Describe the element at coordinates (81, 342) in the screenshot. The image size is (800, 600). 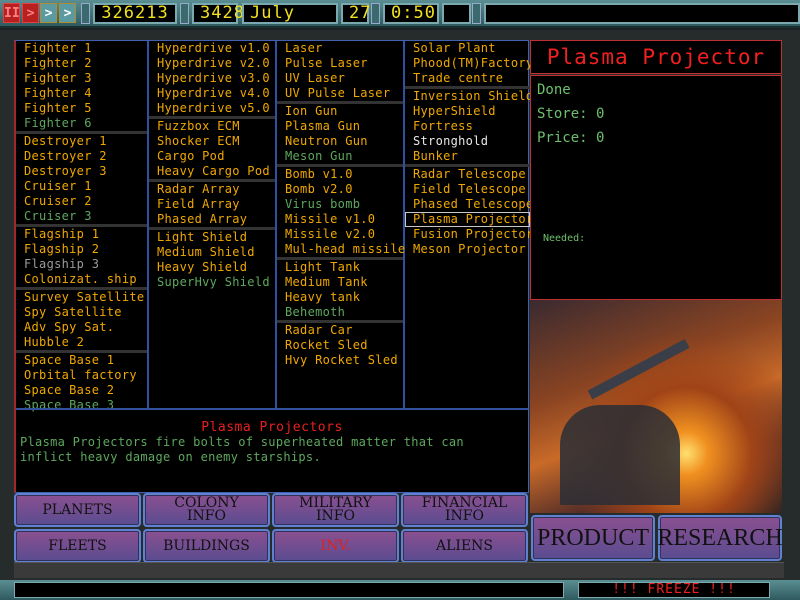
I see `inventory-item: Hubble 2` at that location.